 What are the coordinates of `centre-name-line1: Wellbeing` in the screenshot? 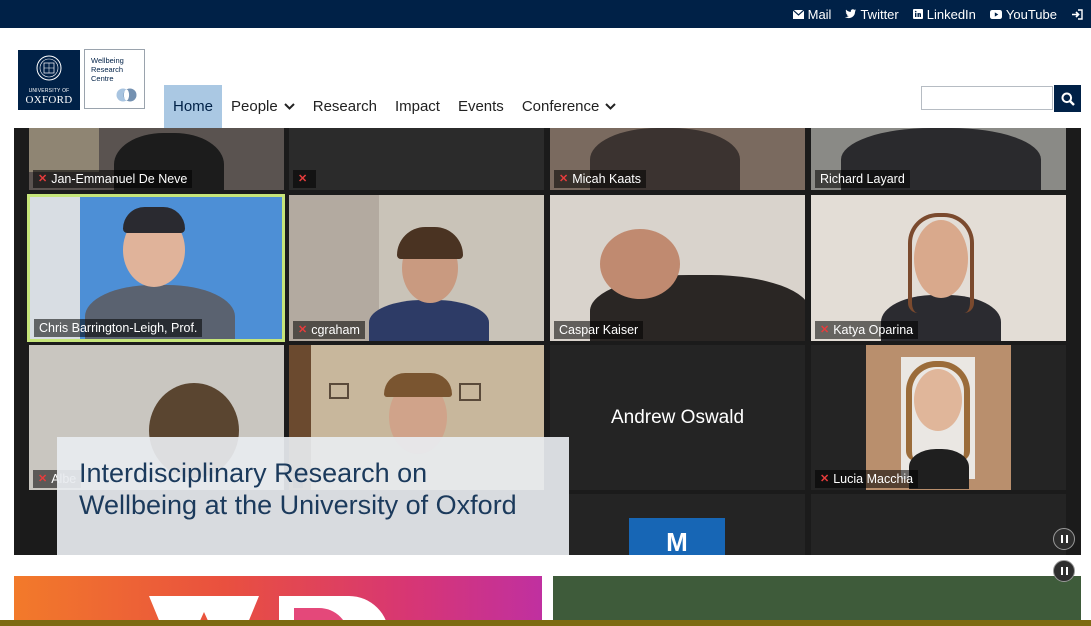 It's located at (107, 60).